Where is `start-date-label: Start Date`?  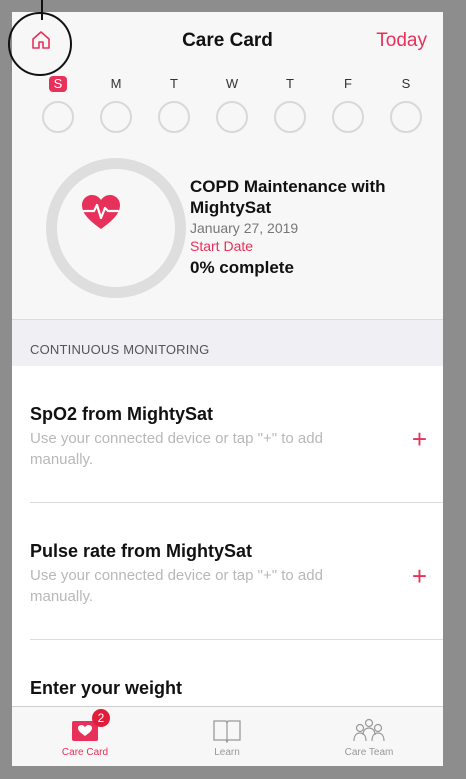
start-date-label: Start Date is located at coordinates (222, 246).